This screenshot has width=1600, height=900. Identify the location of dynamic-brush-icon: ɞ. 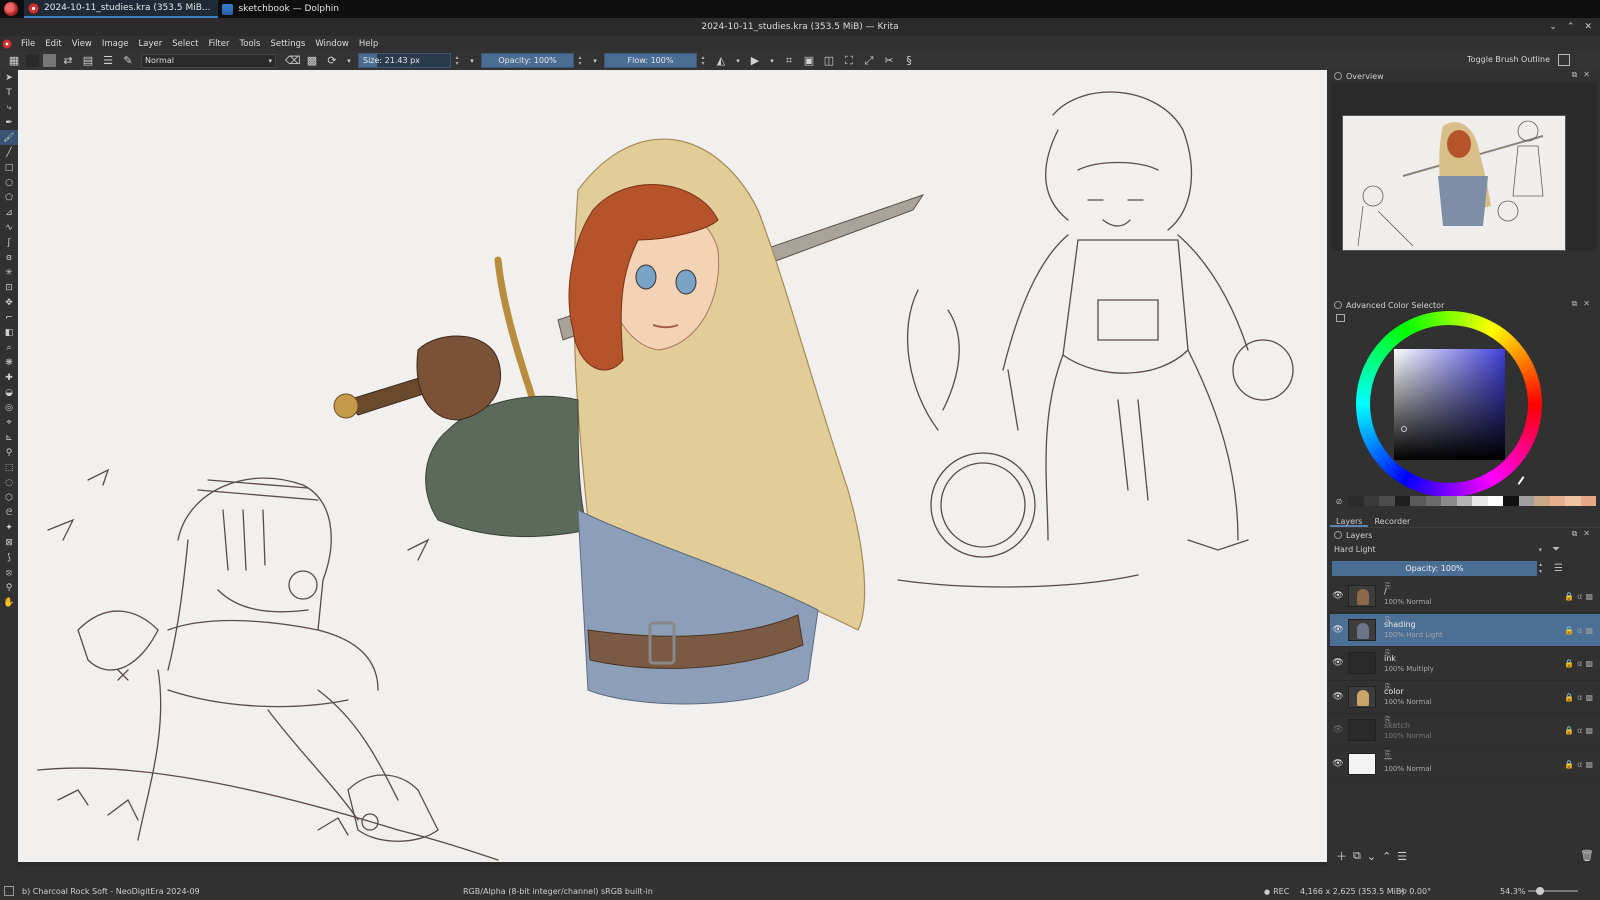
(9, 257).